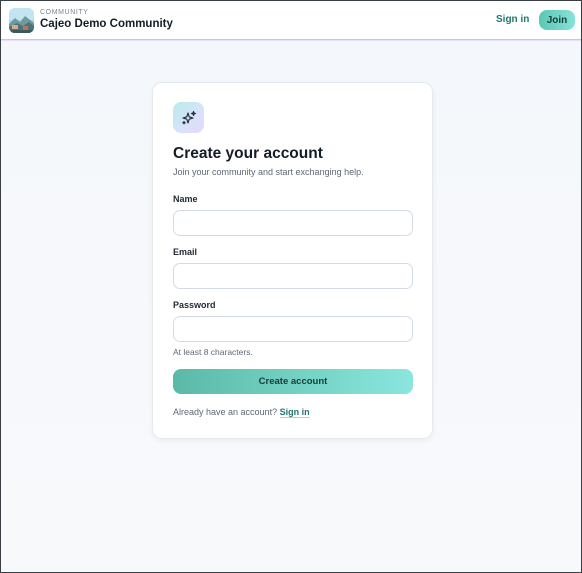  I want to click on name-input, so click(293, 223).